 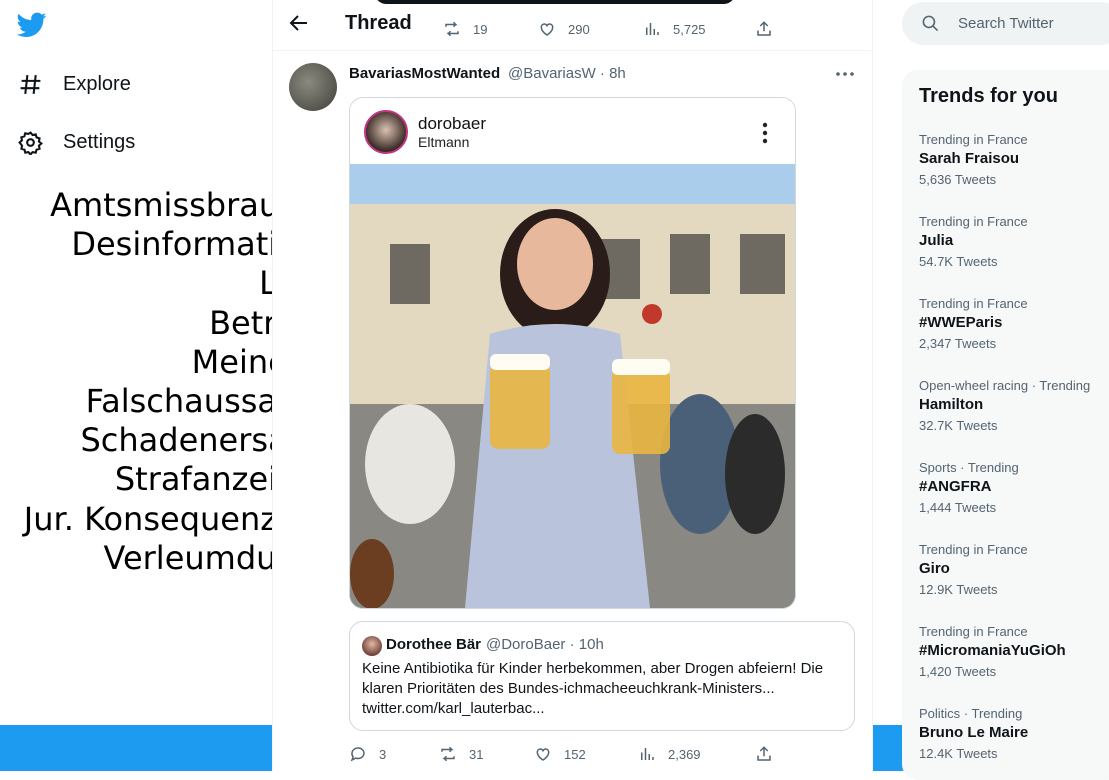 I want to click on retweet-count: 31, so click(x=476, y=754).